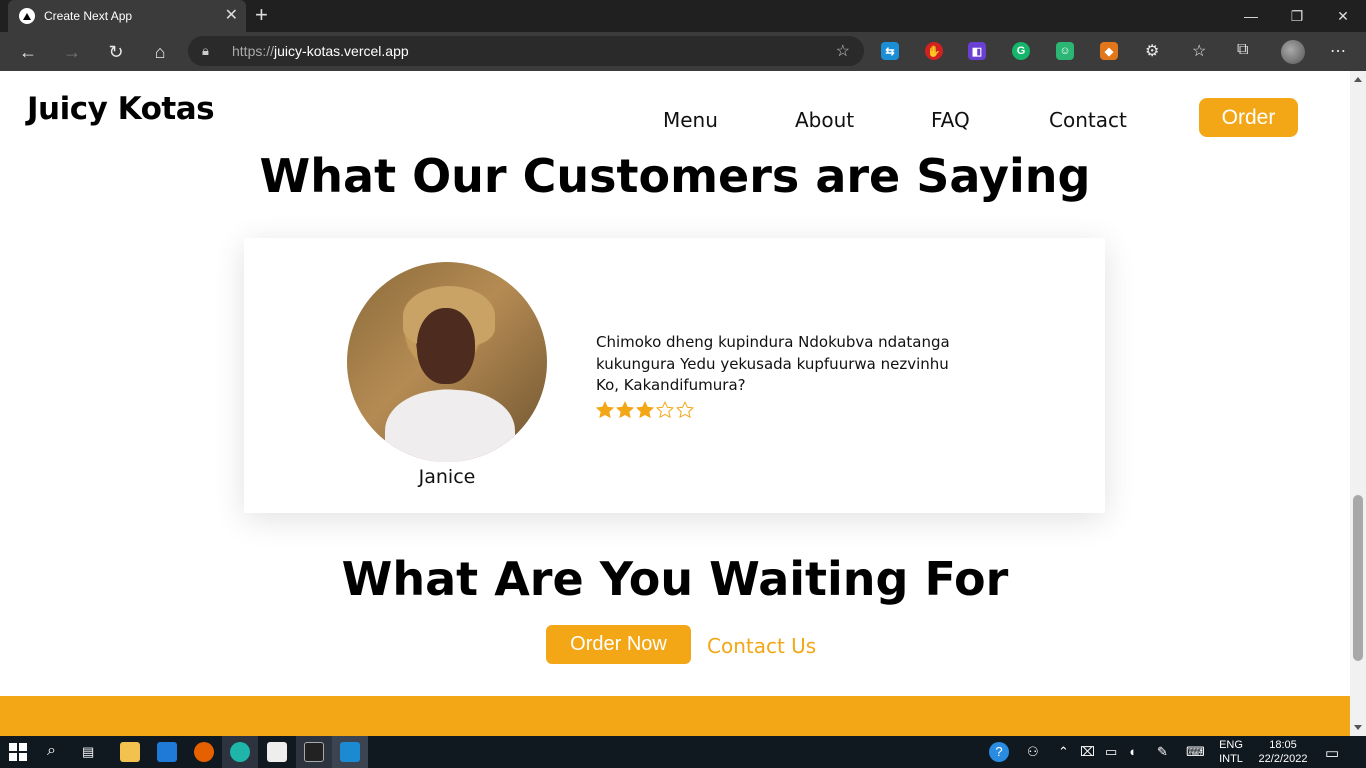 This screenshot has height=768, width=1366. I want to click on file-explorer-icon, so click(130, 752).